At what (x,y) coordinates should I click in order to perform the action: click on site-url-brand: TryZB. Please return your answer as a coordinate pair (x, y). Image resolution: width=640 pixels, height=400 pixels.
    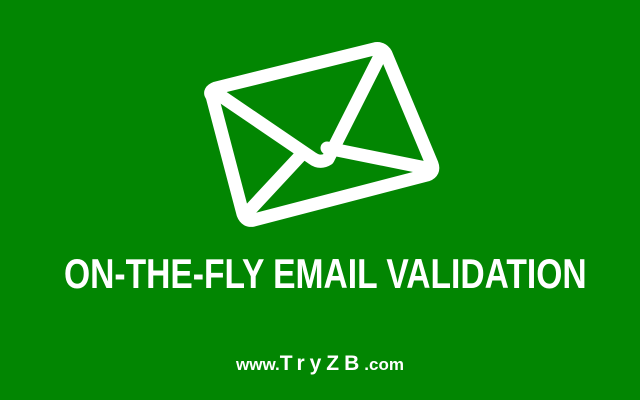
    Looking at the image, I should click on (322, 363).